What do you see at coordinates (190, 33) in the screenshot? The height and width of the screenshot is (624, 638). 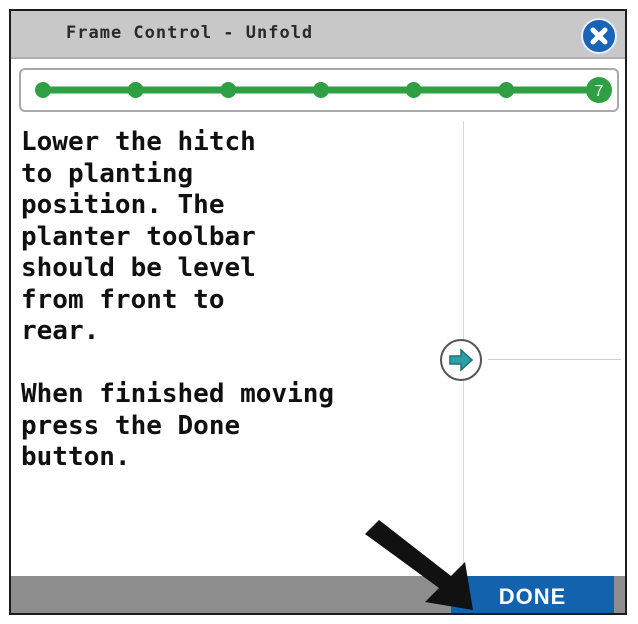 I see `dialog-title: Frame Control - Unfold` at bounding box center [190, 33].